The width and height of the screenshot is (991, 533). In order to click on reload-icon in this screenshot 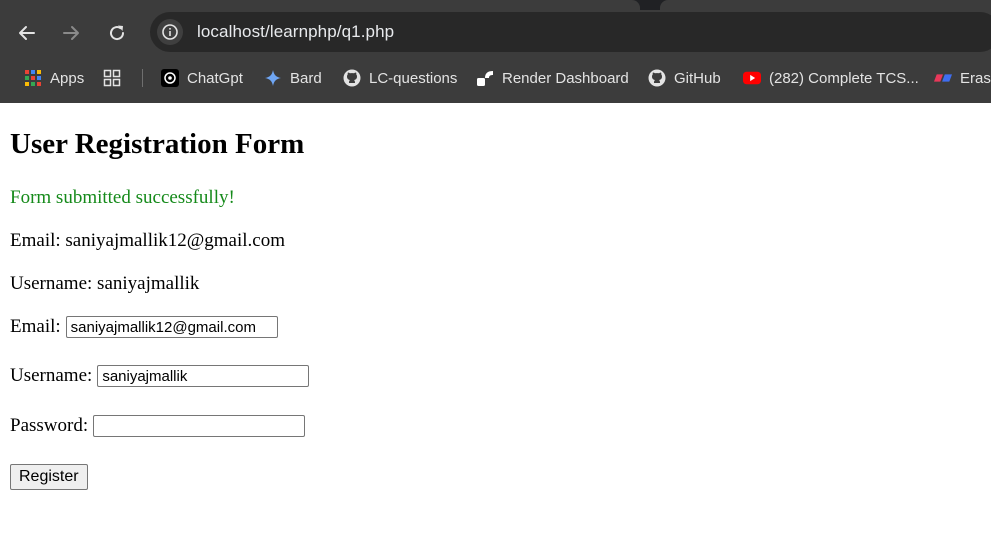, I will do `click(117, 33)`.